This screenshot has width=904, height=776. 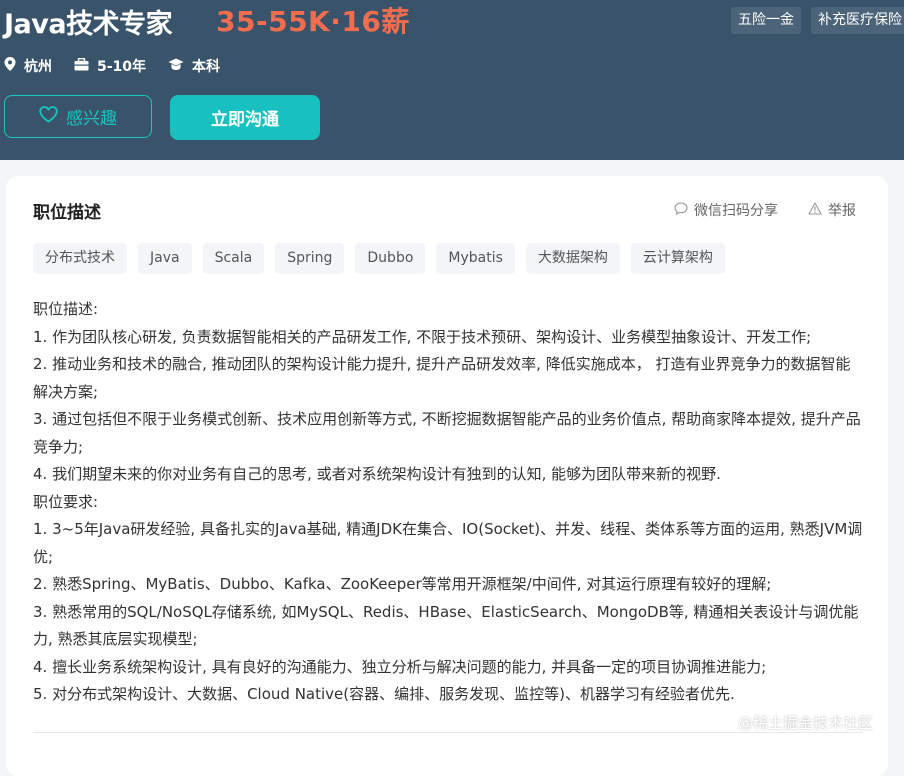 I want to click on chat-button-label: 立即沟通, so click(x=245, y=120).